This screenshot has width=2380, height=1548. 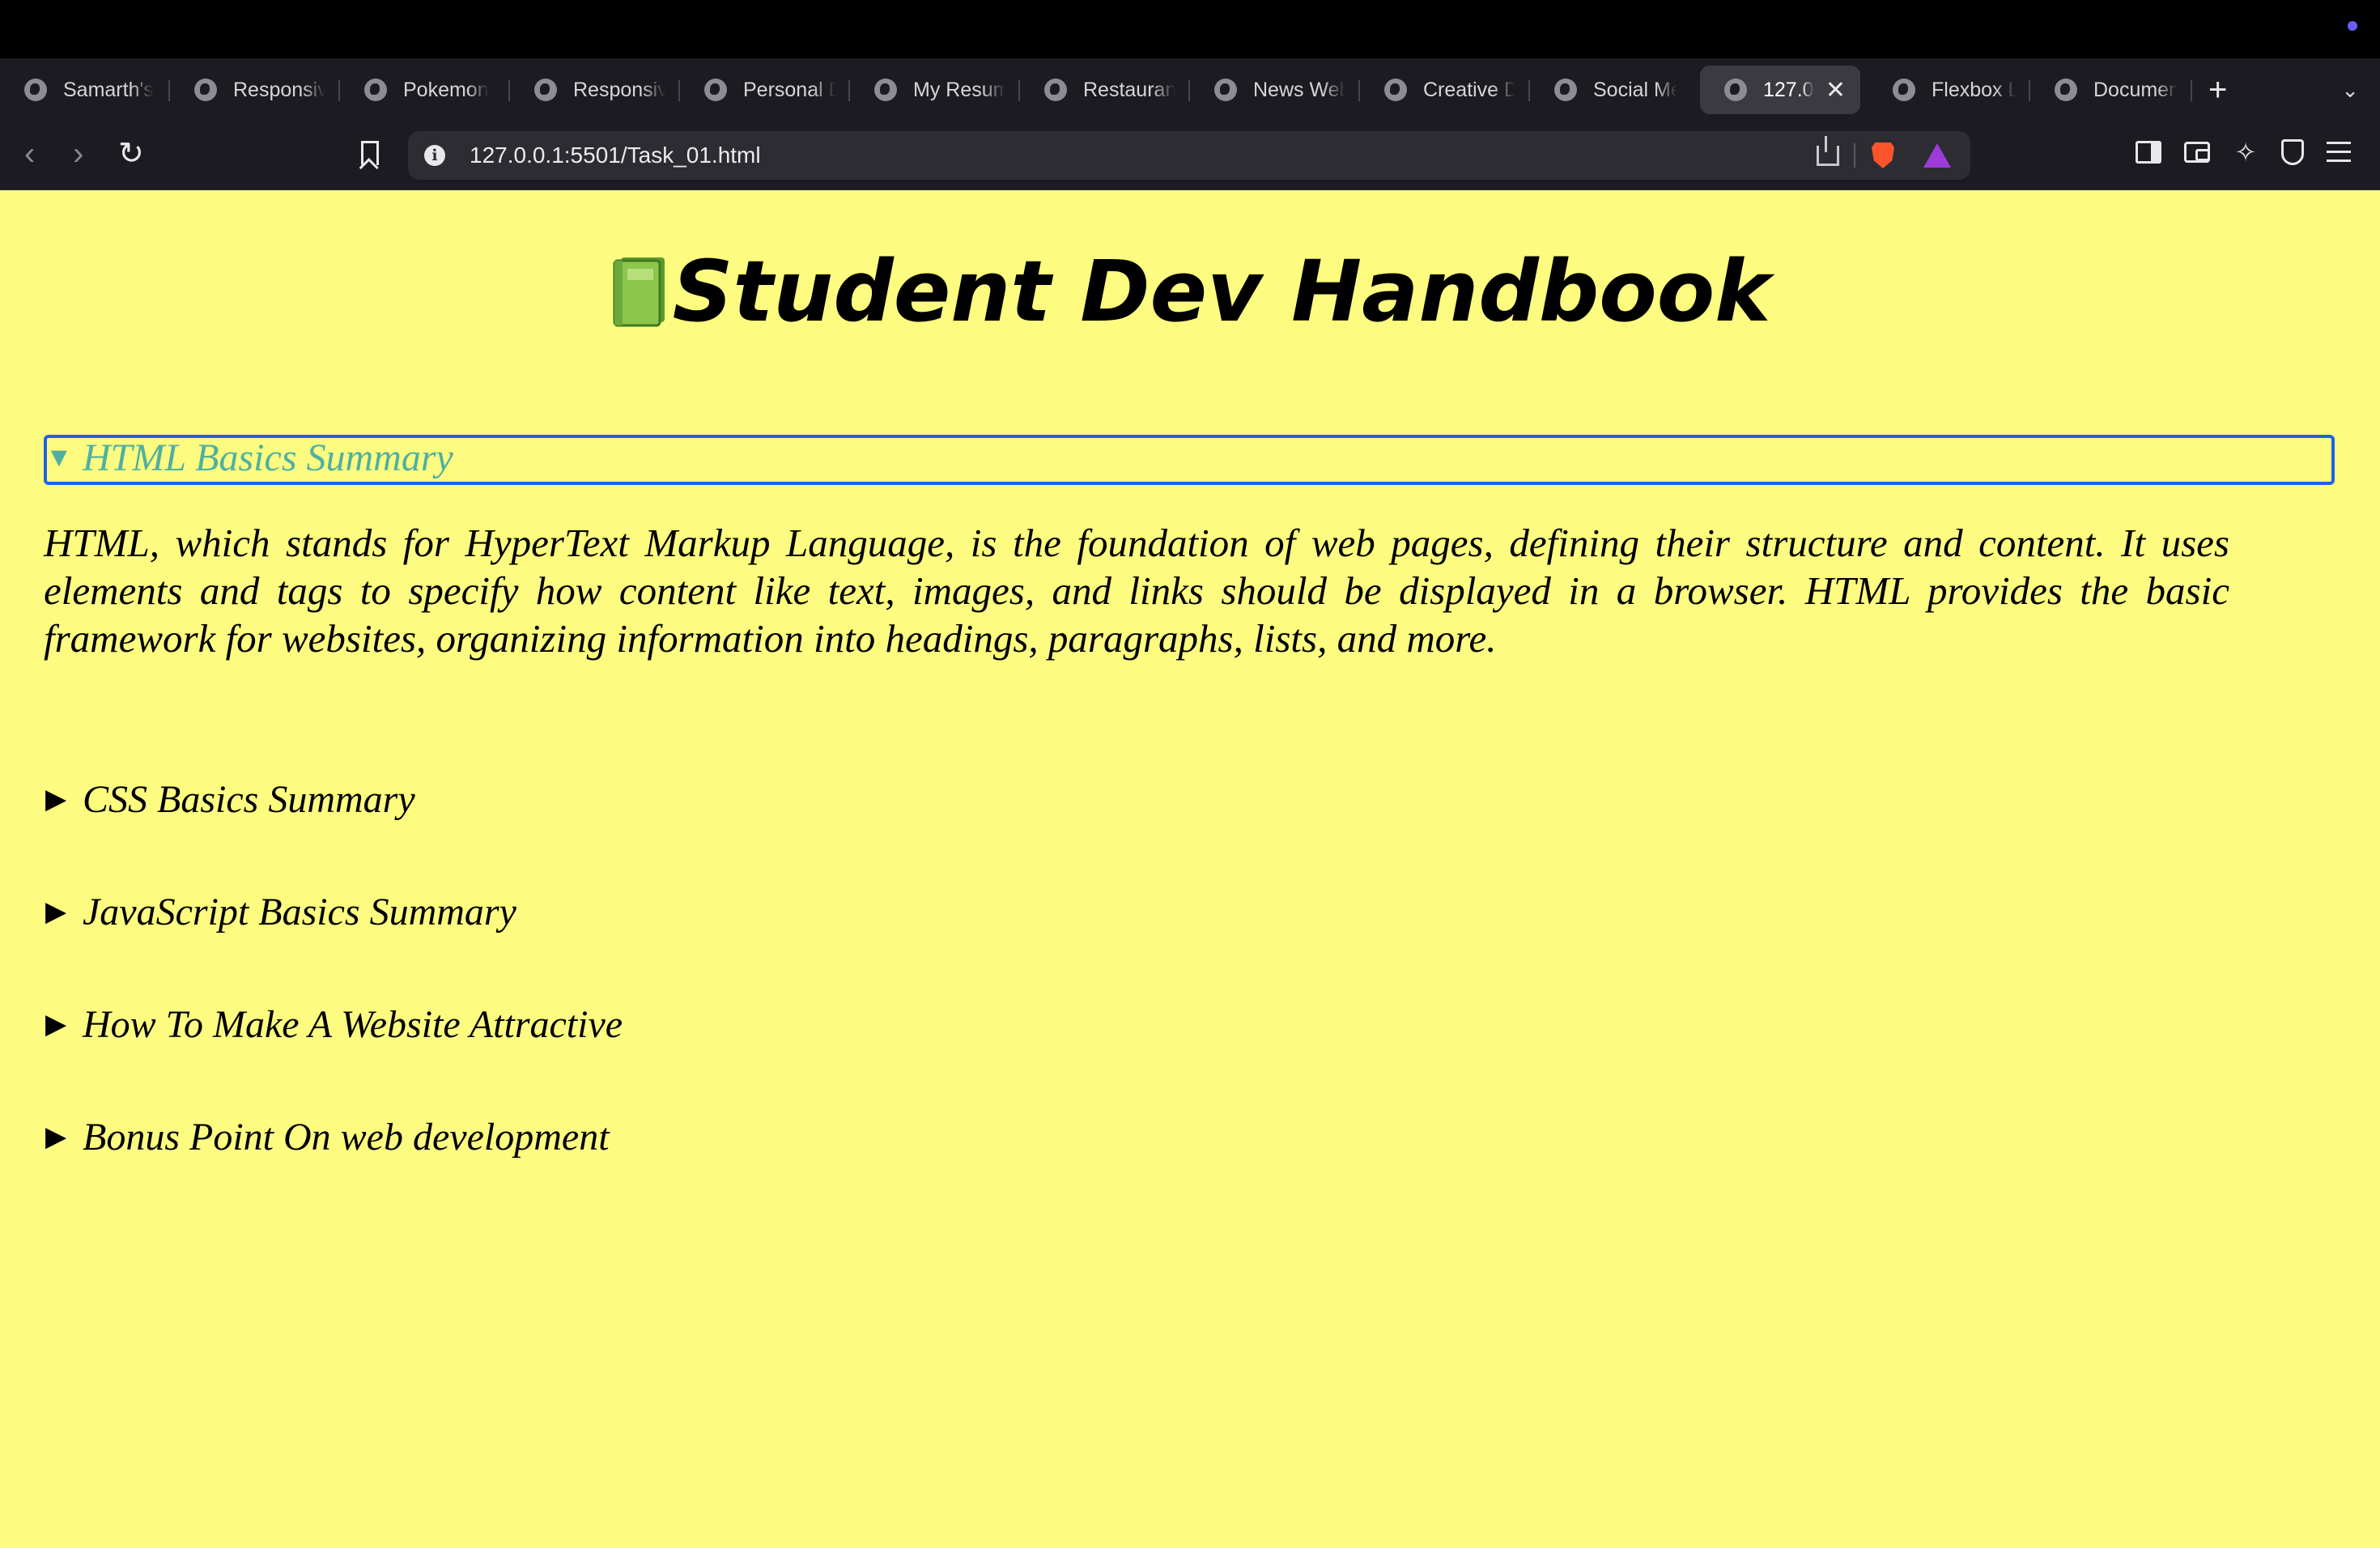 What do you see at coordinates (1635, 89) in the screenshot?
I see `tab-label: Social Me` at bounding box center [1635, 89].